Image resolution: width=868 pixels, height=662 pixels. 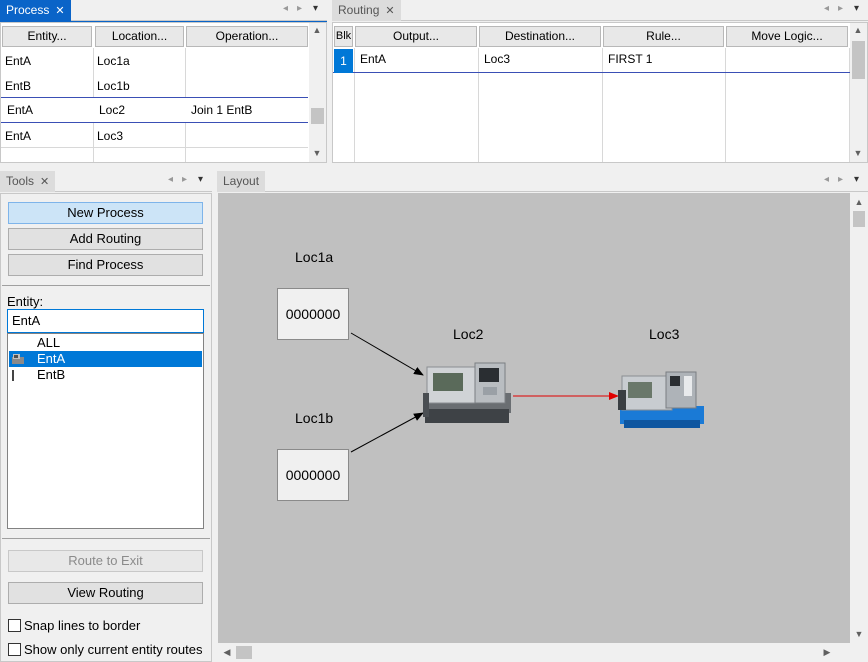 I want to click on find-process-button: Find Process, so click(x=105, y=265).